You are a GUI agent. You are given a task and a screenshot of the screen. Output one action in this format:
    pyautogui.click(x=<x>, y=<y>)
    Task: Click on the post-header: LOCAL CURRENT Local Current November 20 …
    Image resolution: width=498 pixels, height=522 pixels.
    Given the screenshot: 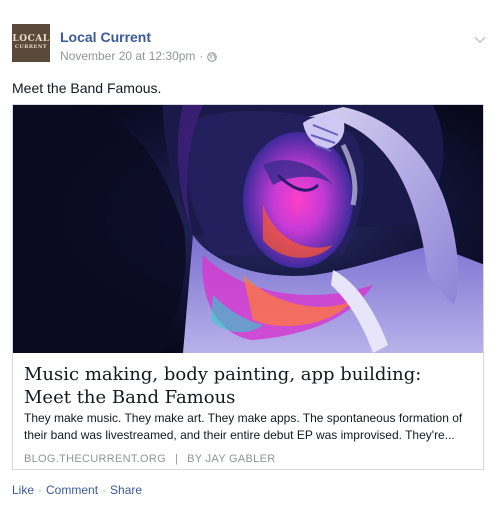 What is the action you would take?
    pyautogui.click(x=249, y=46)
    